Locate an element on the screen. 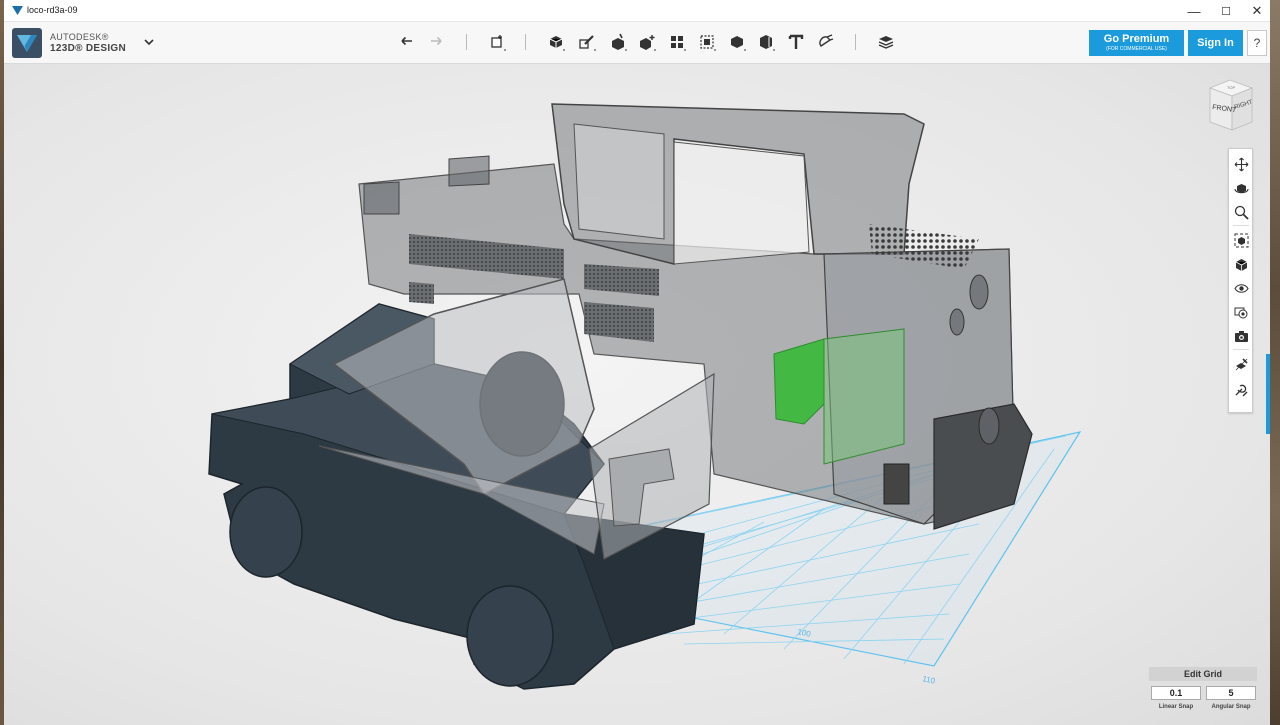 The height and width of the screenshot is (725, 1280). nav-snap-grid-button is located at coordinates (1241, 364).